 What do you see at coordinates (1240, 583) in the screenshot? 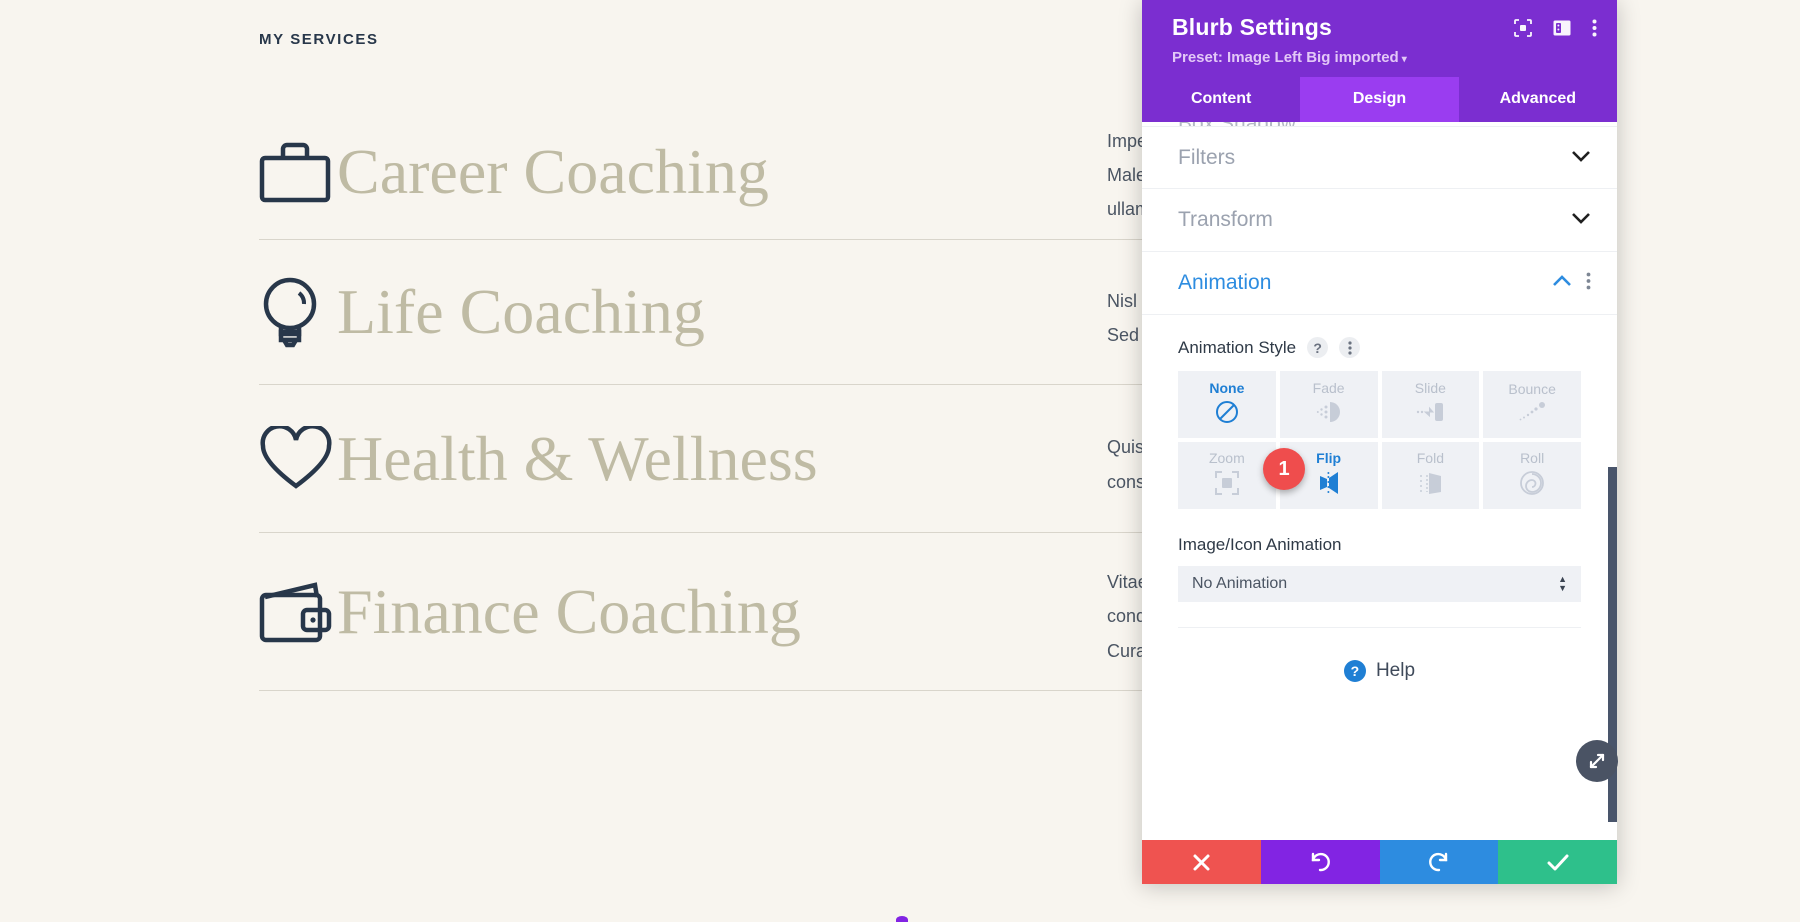
I see `image-icon-animation-value: No Animation` at bounding box center [1240, 583].